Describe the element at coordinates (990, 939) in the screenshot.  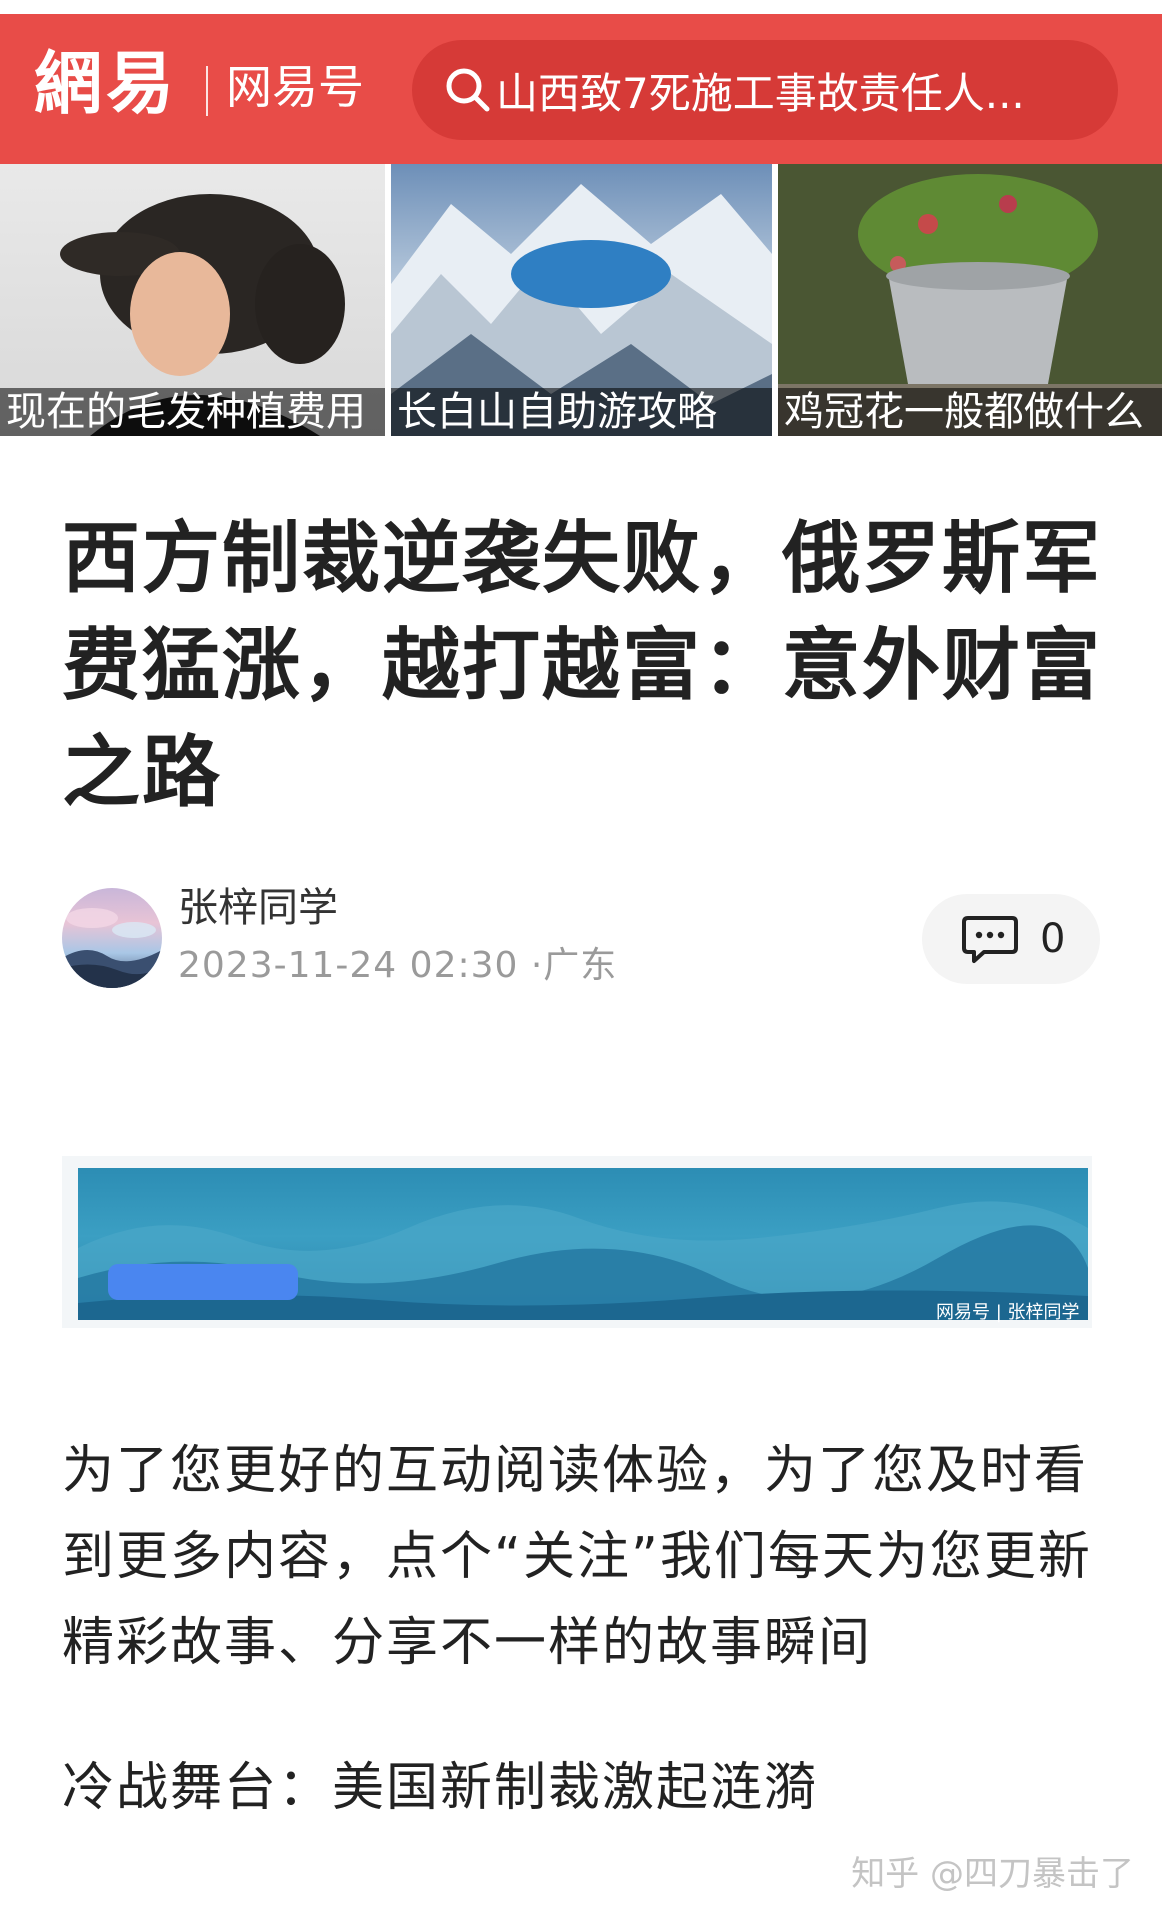
I see `comment-icon` at that location.